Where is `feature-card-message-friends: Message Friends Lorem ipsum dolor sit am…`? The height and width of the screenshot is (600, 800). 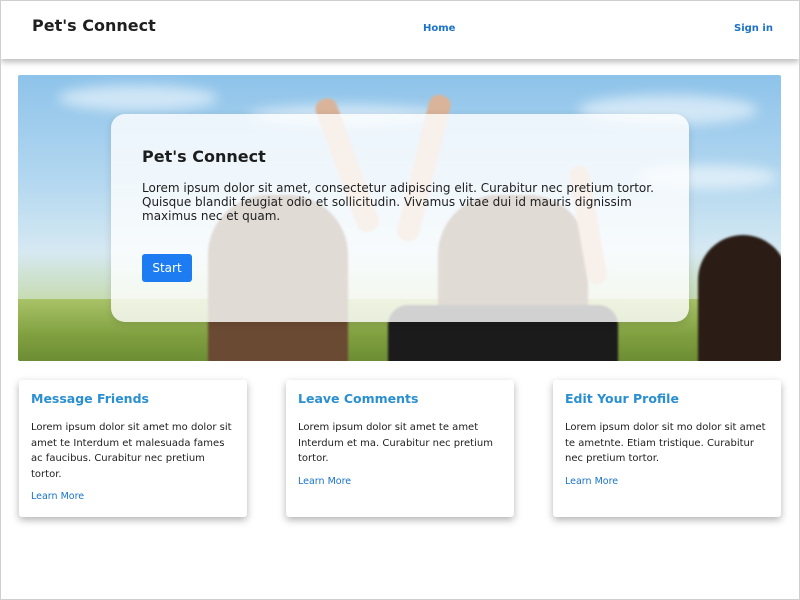
feature-card-message-friends: Message Friends Lorem ipsum dolor sit am… is located at coordinates (133, 448).